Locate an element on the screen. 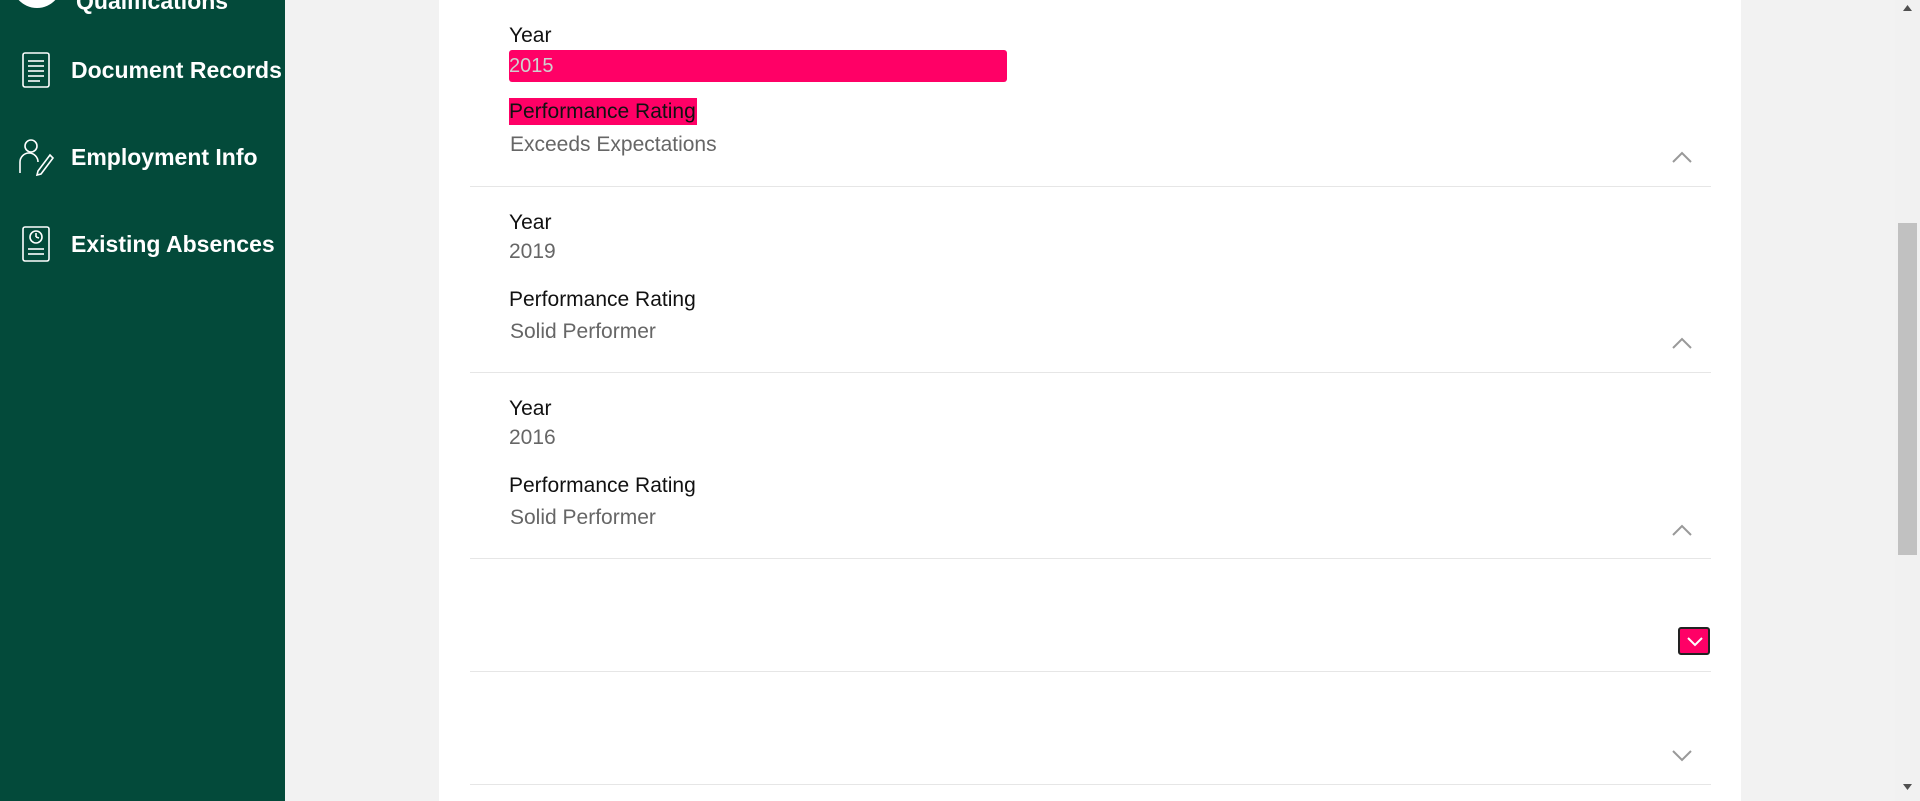 This screenshot has height=801, width=1920. scrollbar-thumb is located at coordinates (1907, 389).